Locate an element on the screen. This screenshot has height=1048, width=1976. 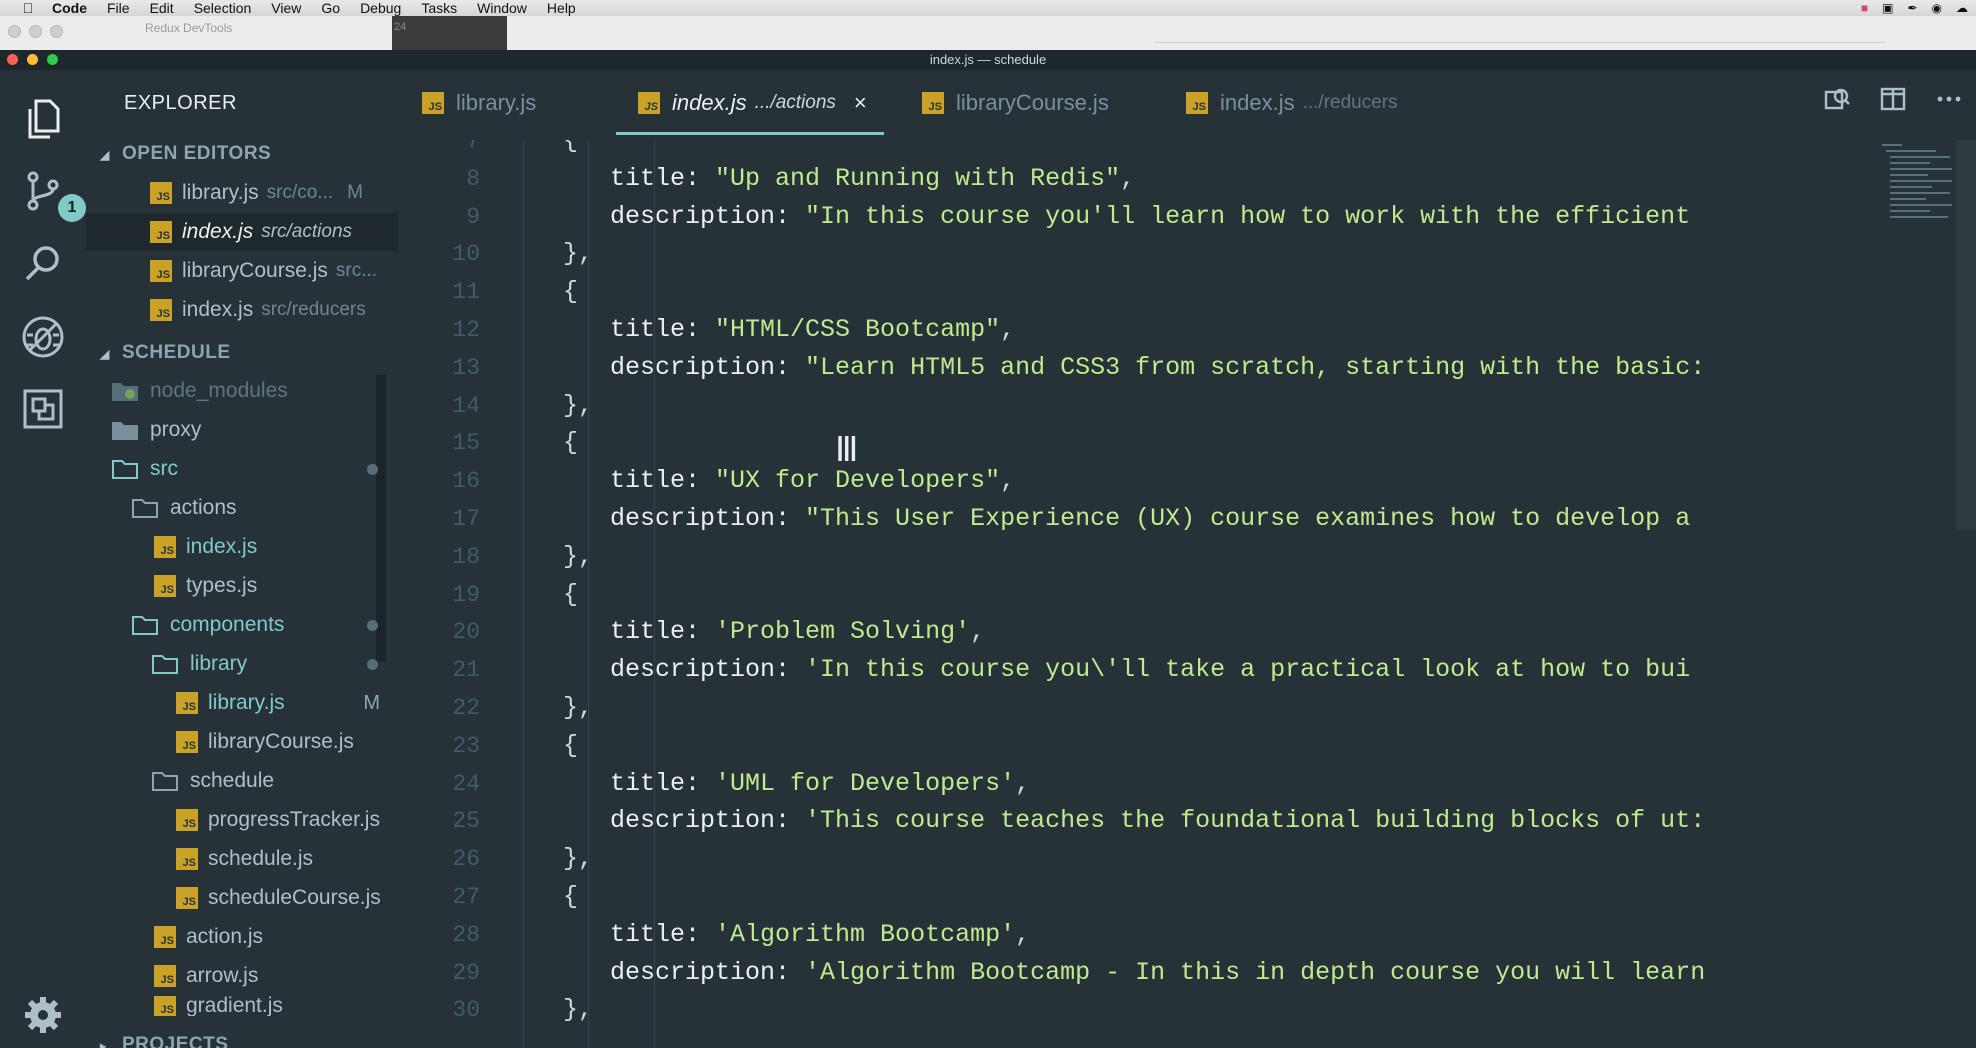
text-cursor-icon: Ⅲ is located at coordinates (847, 453).